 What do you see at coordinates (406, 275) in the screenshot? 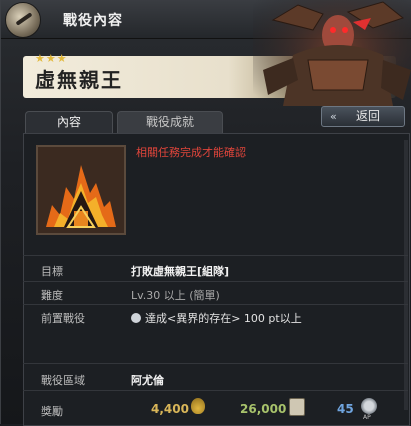
I see `content-scrollbar` at bounding box center [406, 275].